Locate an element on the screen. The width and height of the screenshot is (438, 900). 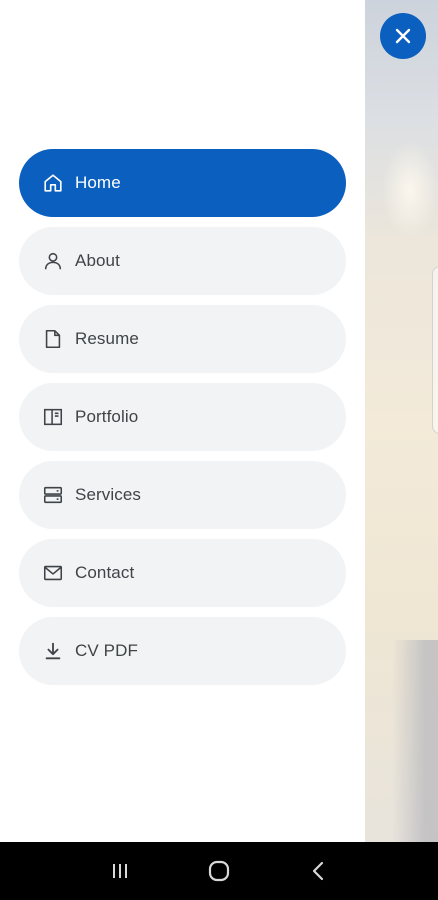
person-icon is located at coordinates (53, 261).